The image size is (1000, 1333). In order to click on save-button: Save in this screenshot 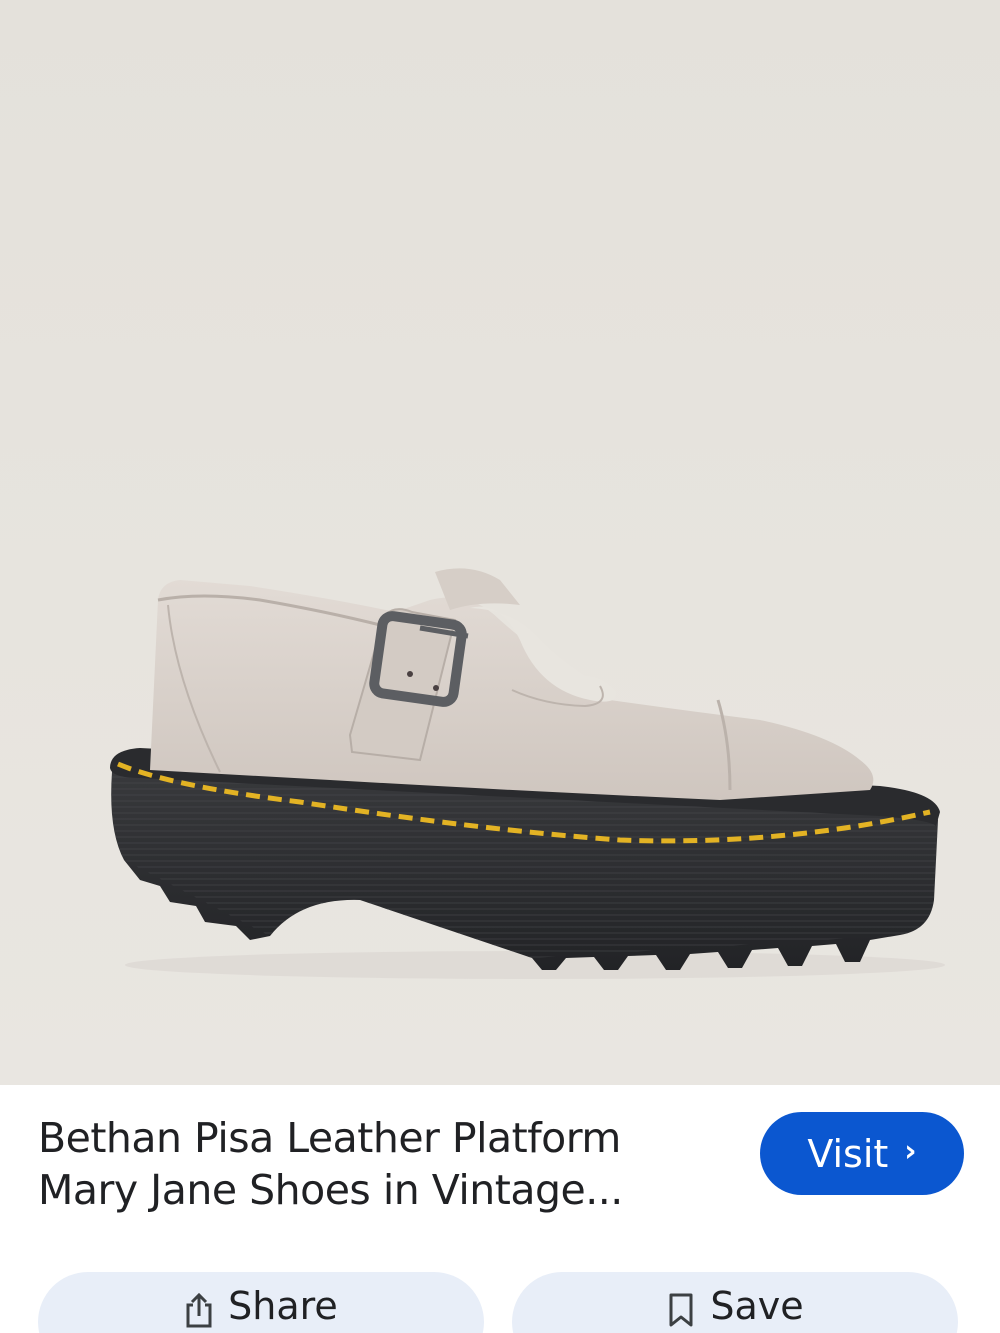, I will do `click(735, 1302)`.